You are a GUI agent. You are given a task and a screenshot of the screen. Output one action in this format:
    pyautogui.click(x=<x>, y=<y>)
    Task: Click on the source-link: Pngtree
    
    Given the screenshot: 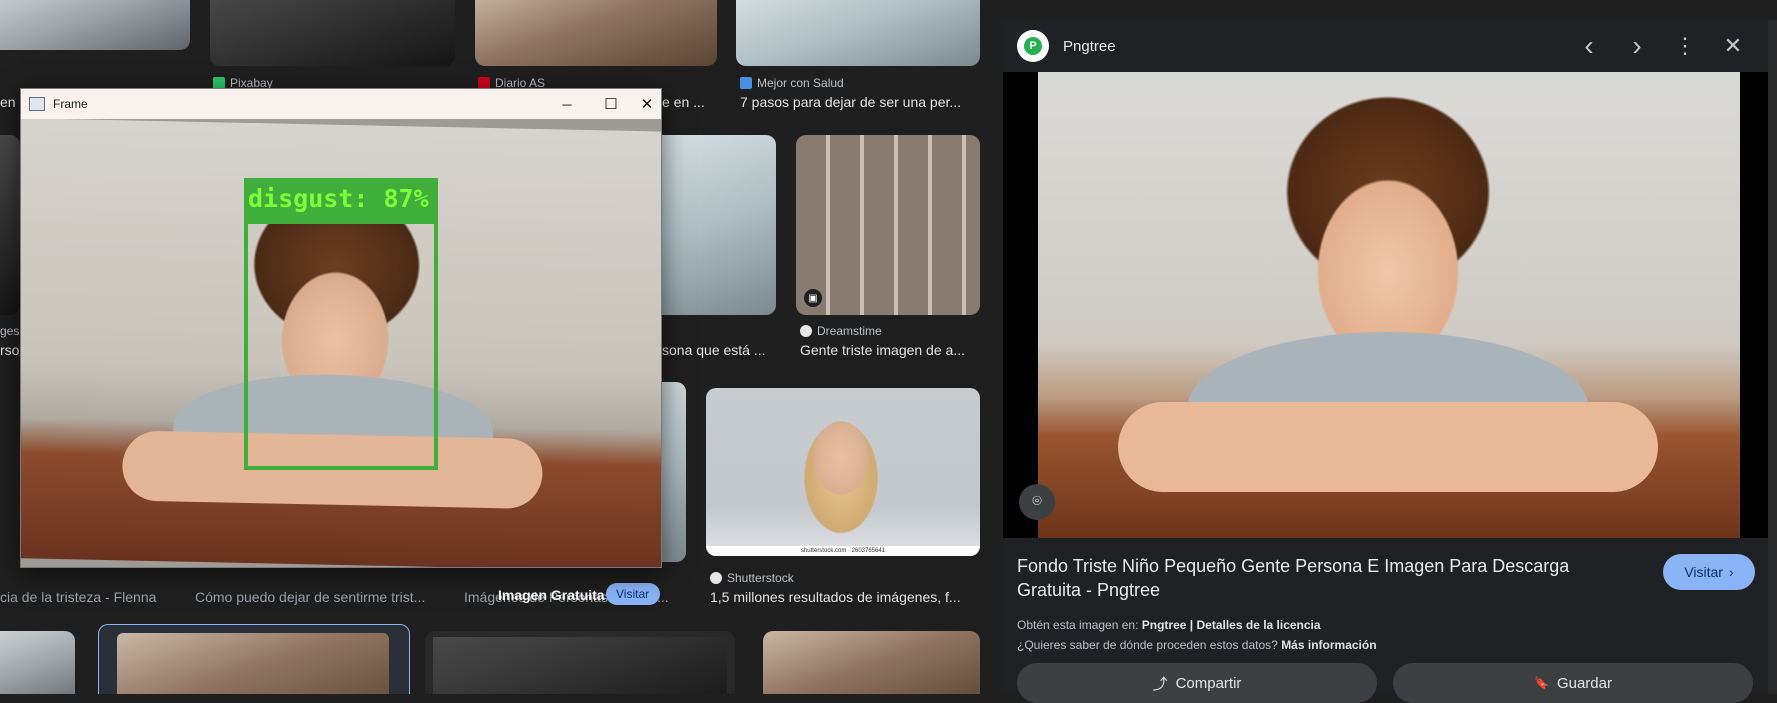 What is the action you would take?
    pyautogui.click(x=1164, y=625)
    